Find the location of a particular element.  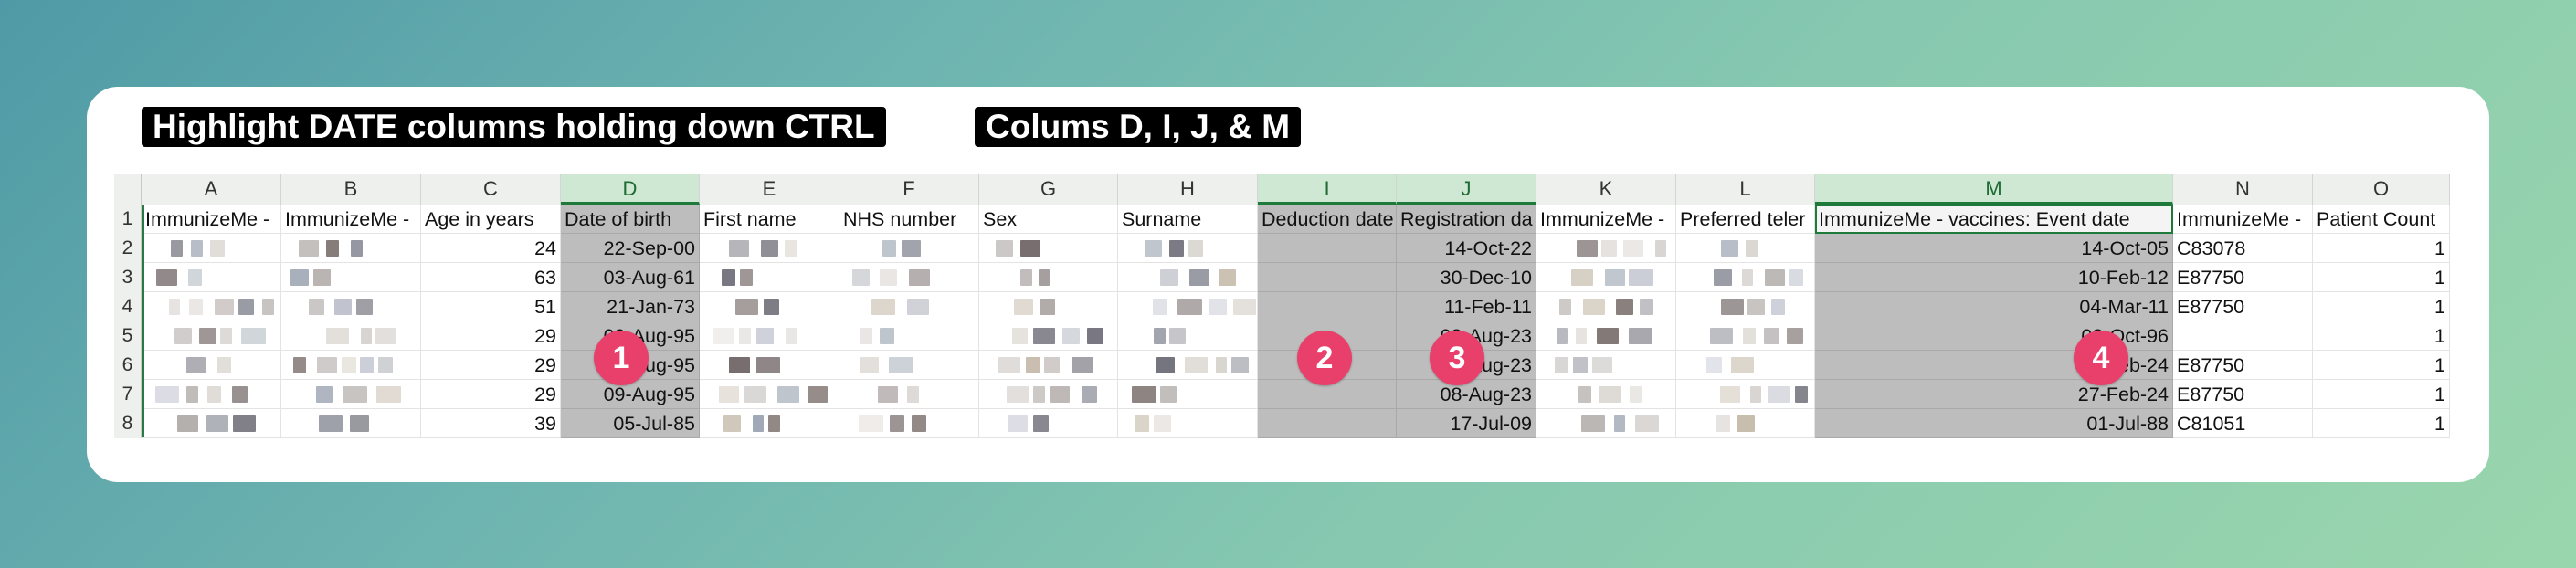

column-header-n: N is located at coordinates (2243, 189).